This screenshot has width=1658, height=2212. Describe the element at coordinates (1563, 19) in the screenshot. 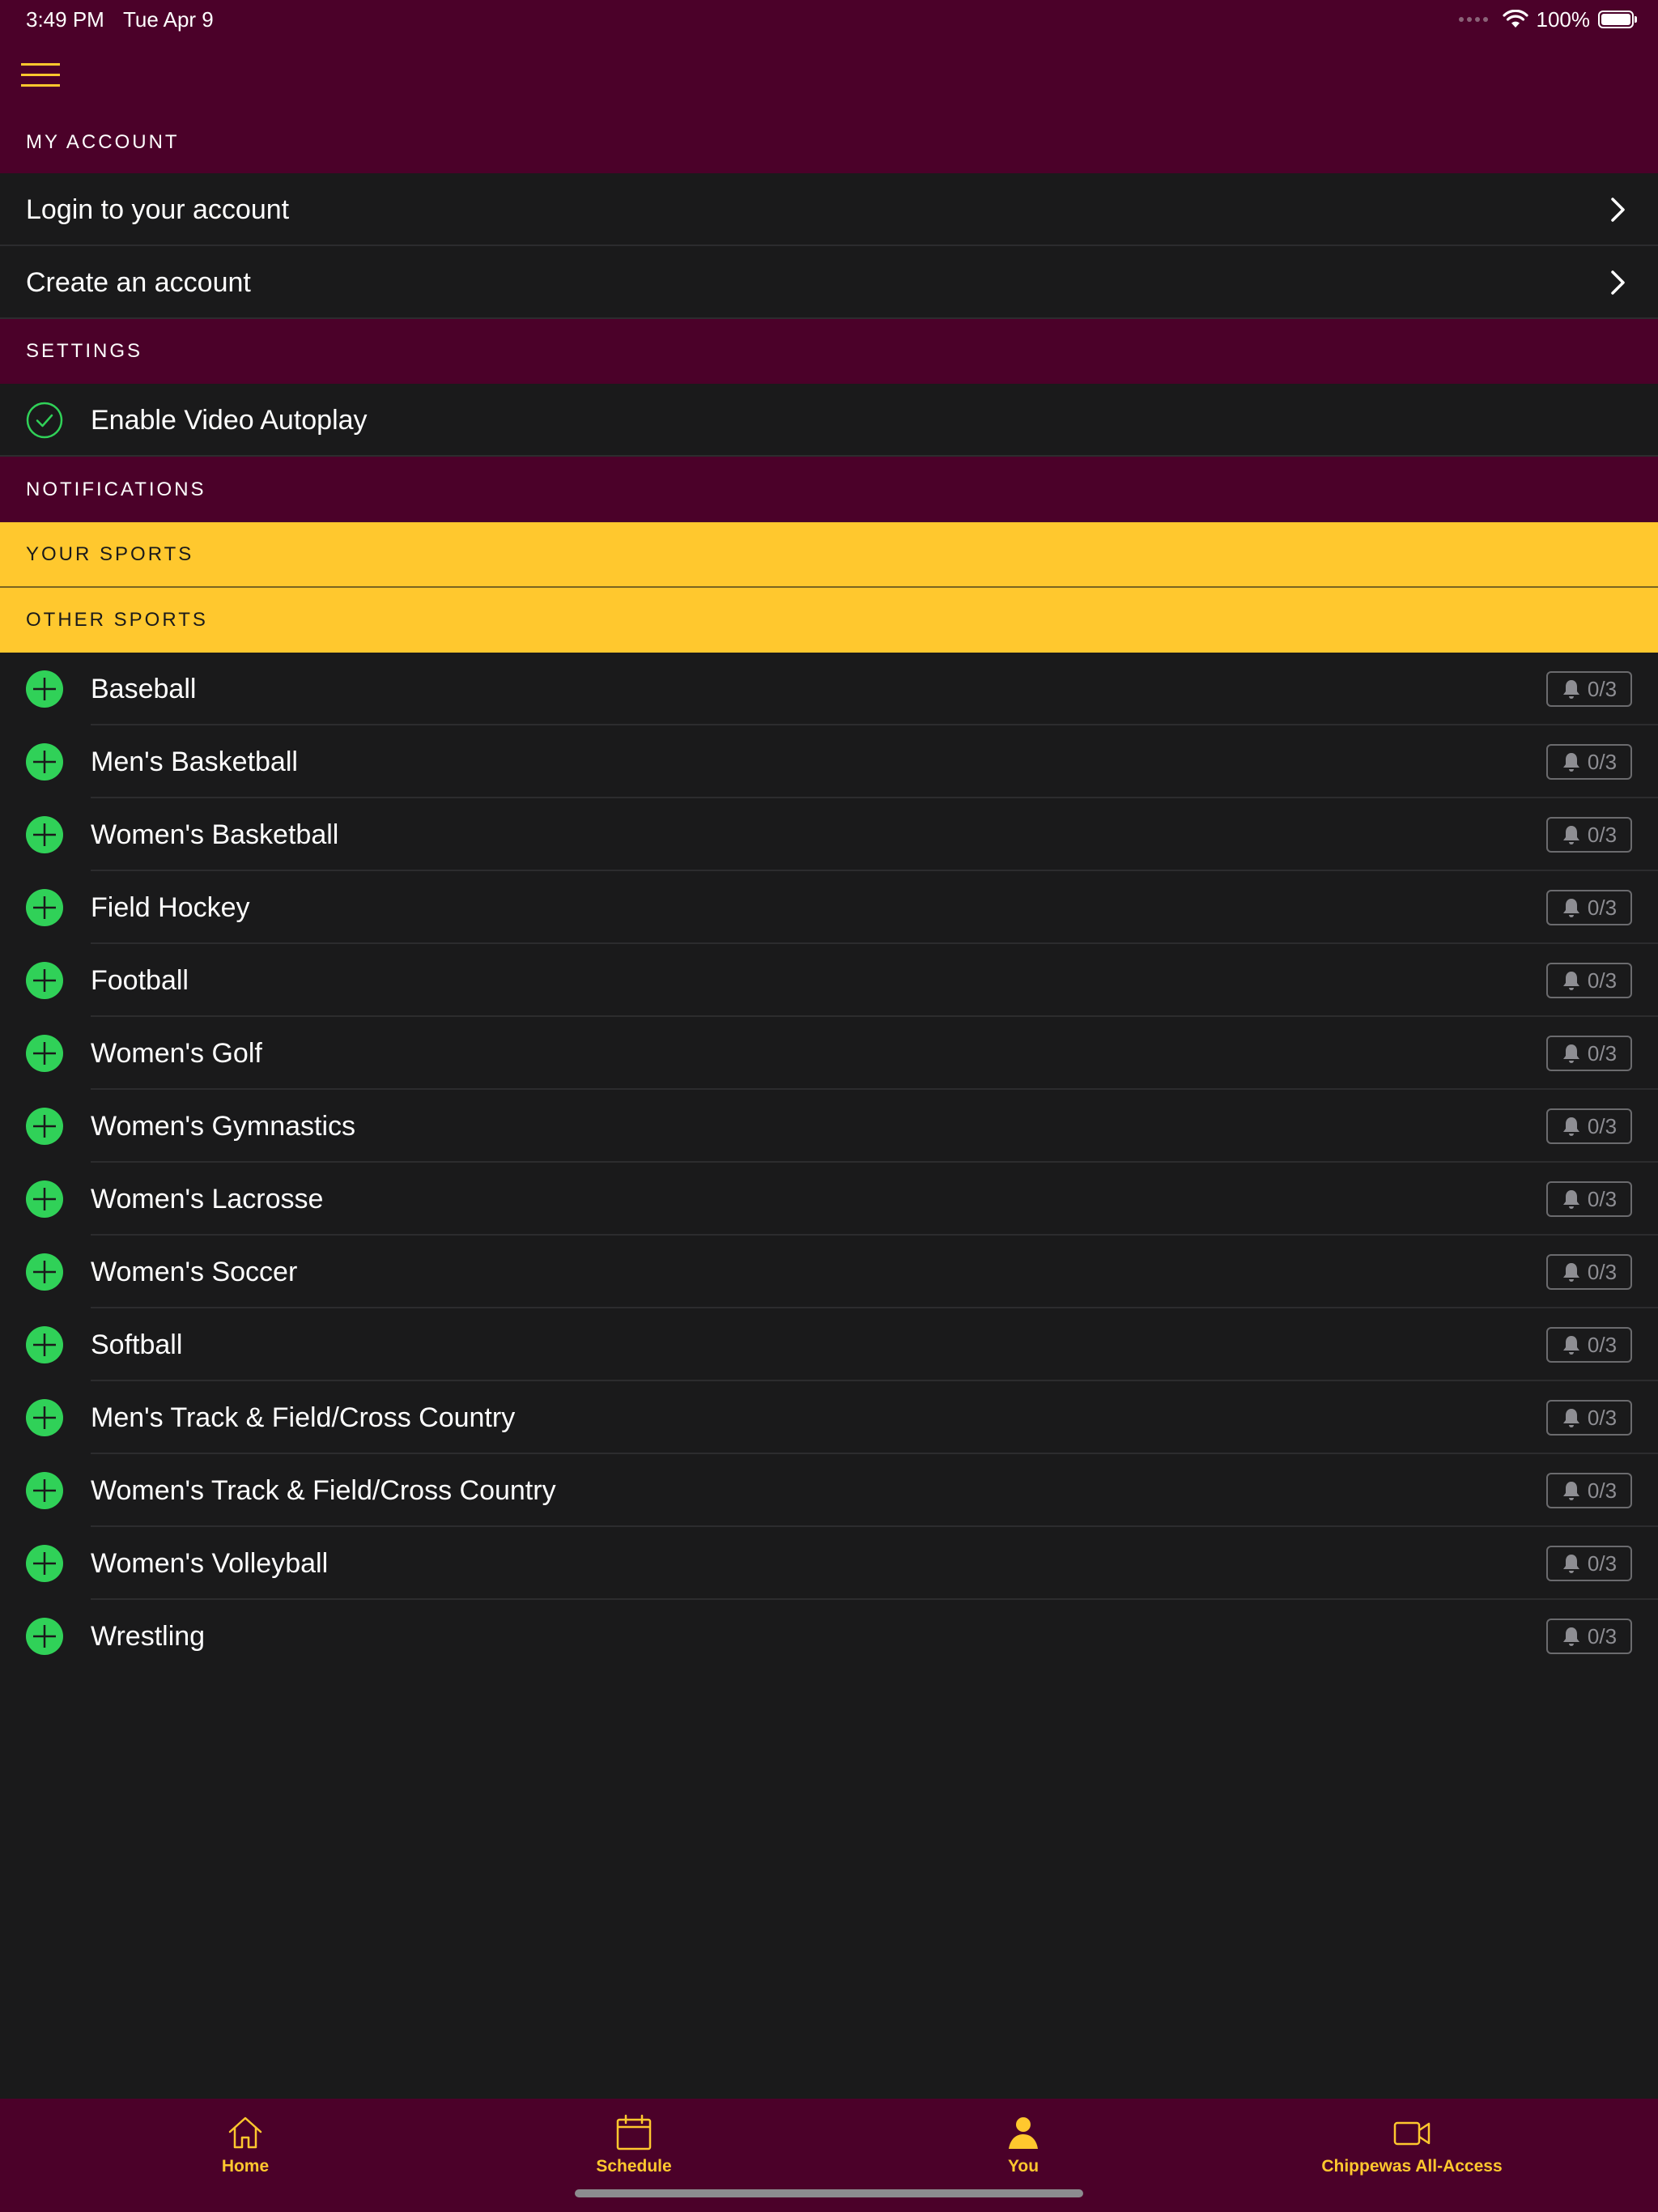

I see `battery-percent: 100%` at that location.